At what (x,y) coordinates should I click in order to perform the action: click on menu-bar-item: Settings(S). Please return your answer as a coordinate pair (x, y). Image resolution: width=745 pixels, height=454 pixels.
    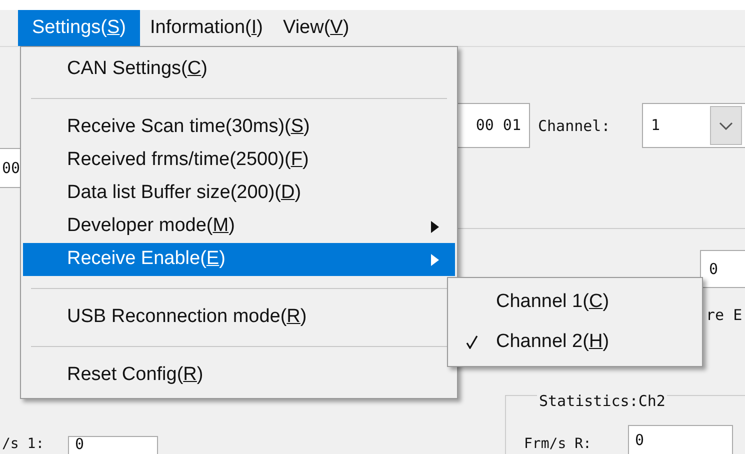
    Looking at the image, I should click on (79, 28).